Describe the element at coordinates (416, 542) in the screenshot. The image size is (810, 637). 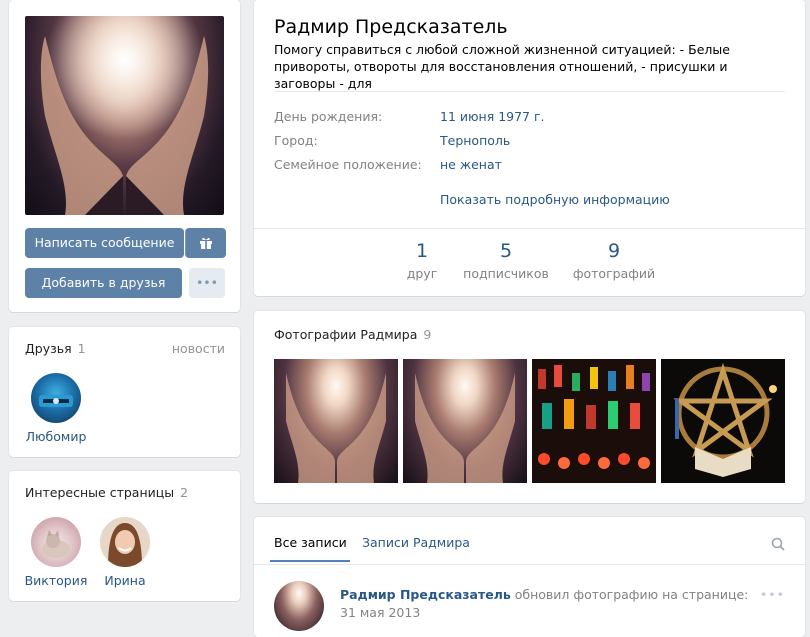
I see `tab-owner-posts: Записи Радмира` at that location.